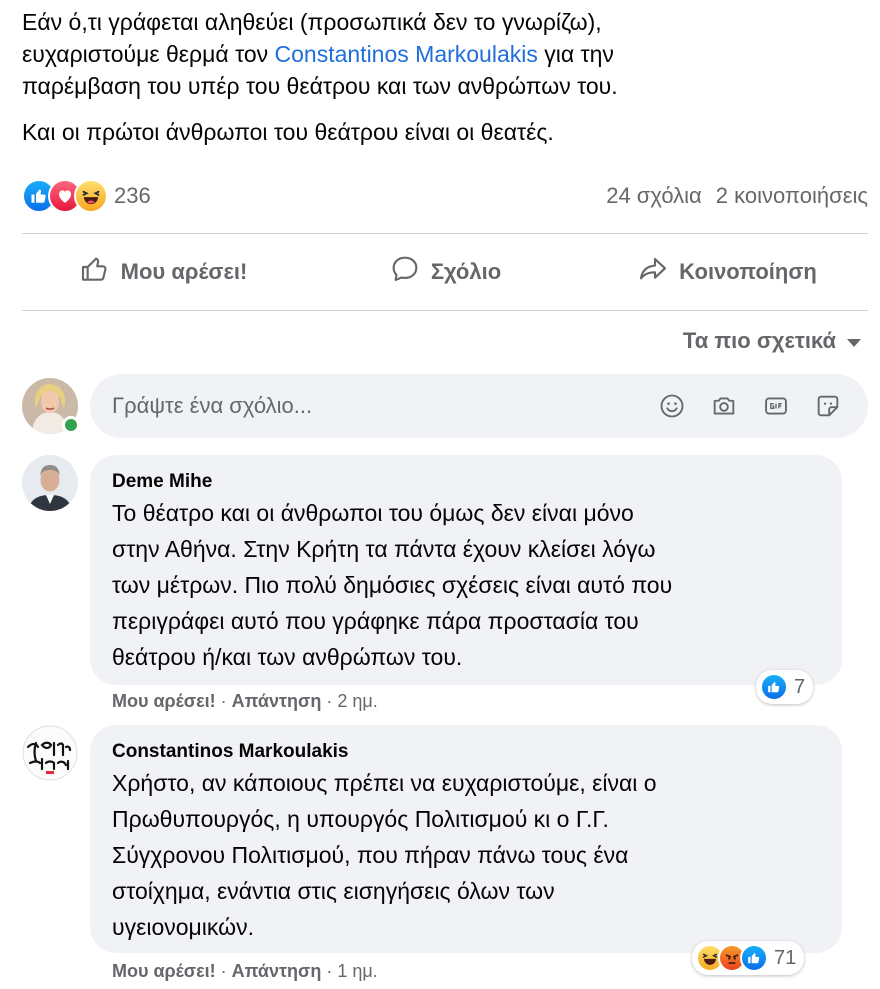 The height and width of the screenshot is (989, 880). Describe the element at coordinates (65, 196) in the screenshot. I see `reaction-icons` at that location.